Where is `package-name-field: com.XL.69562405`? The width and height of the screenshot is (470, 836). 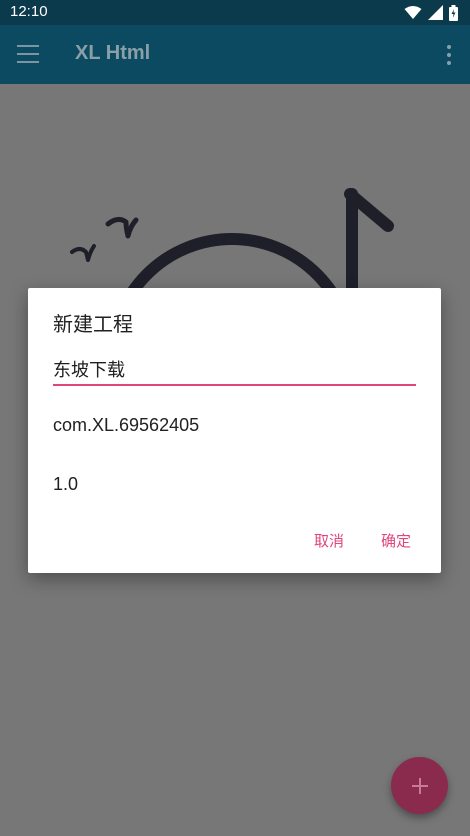
package-name-field: com.XL.69562405 is located at coordinates (126, 425).